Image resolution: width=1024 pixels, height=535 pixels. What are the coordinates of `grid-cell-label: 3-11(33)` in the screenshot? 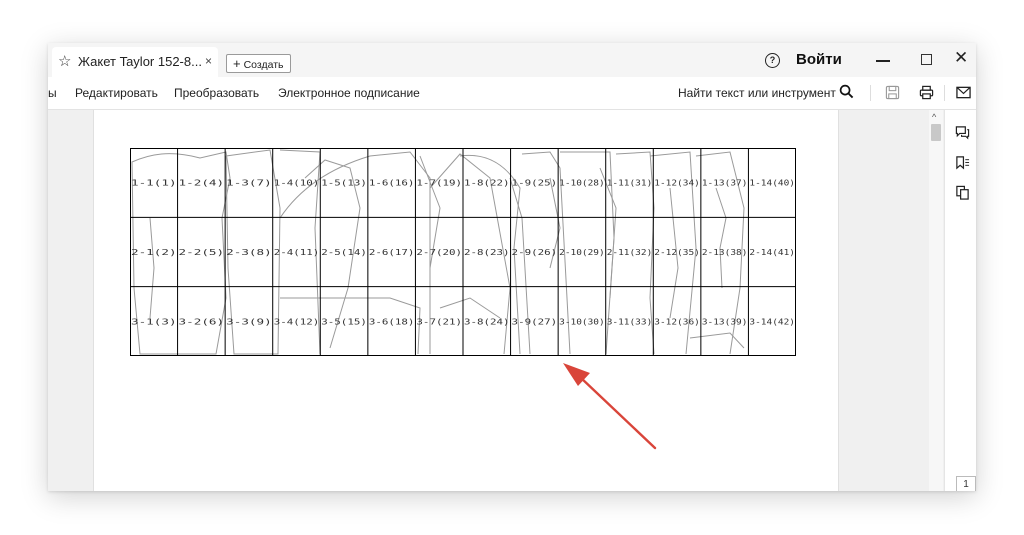 It's located at (630, 321).